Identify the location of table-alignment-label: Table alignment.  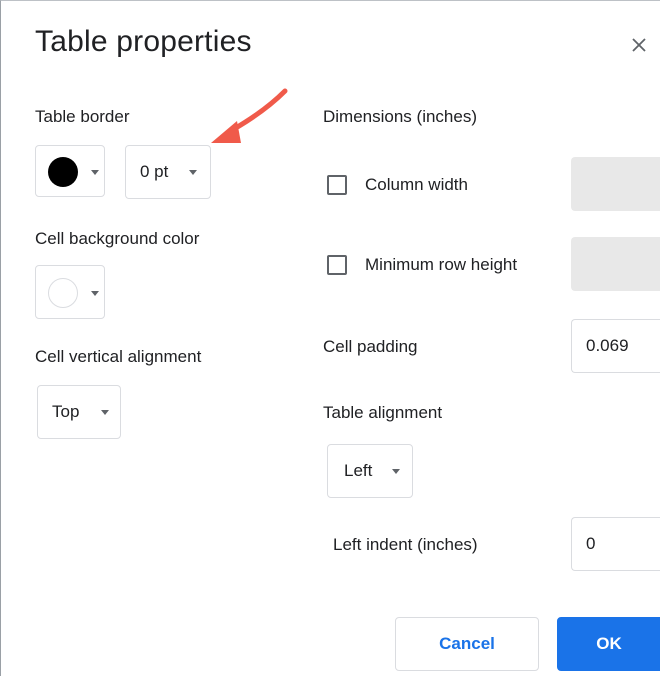
(383, 412).